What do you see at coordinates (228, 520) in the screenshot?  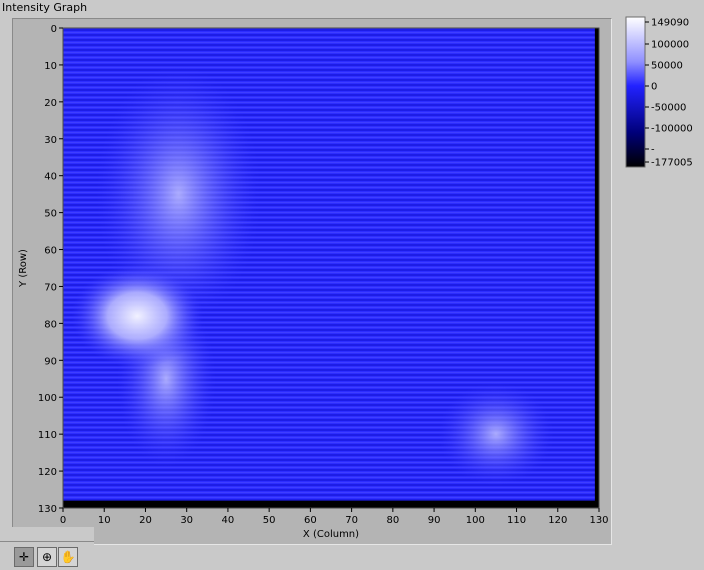 I see `x-tick-label: 40` at bounding box center [228, 520].